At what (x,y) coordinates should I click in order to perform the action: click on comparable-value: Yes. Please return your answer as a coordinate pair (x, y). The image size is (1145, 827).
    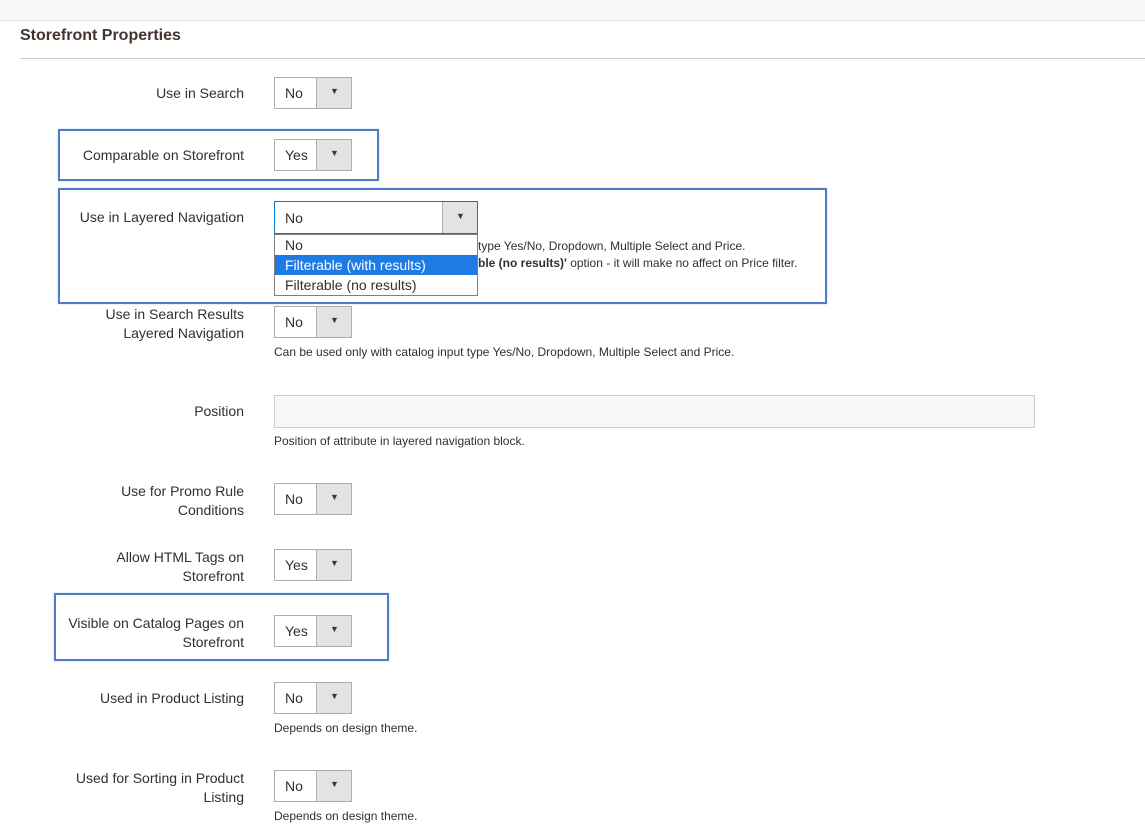
    Looking at the image, I should click on (296, 155).